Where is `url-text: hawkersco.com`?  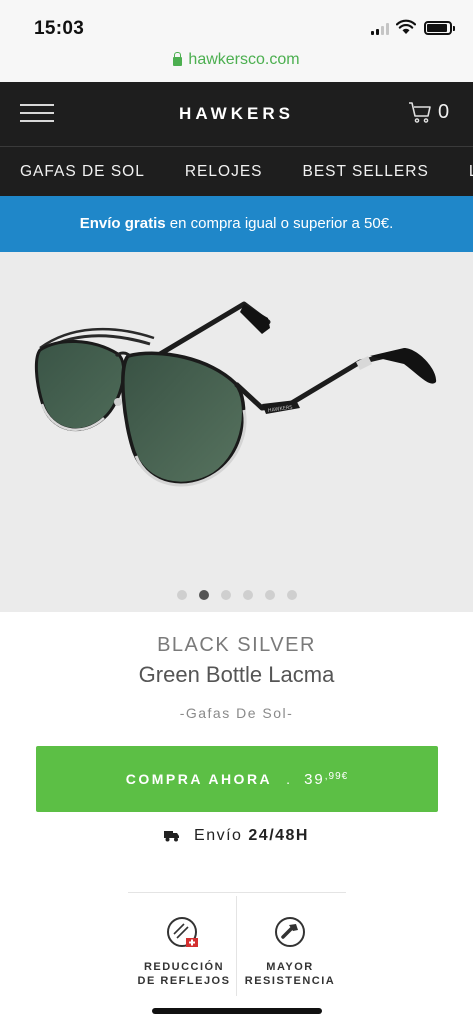 url-text: hawkersco.com is located at coordinates (243, 60).